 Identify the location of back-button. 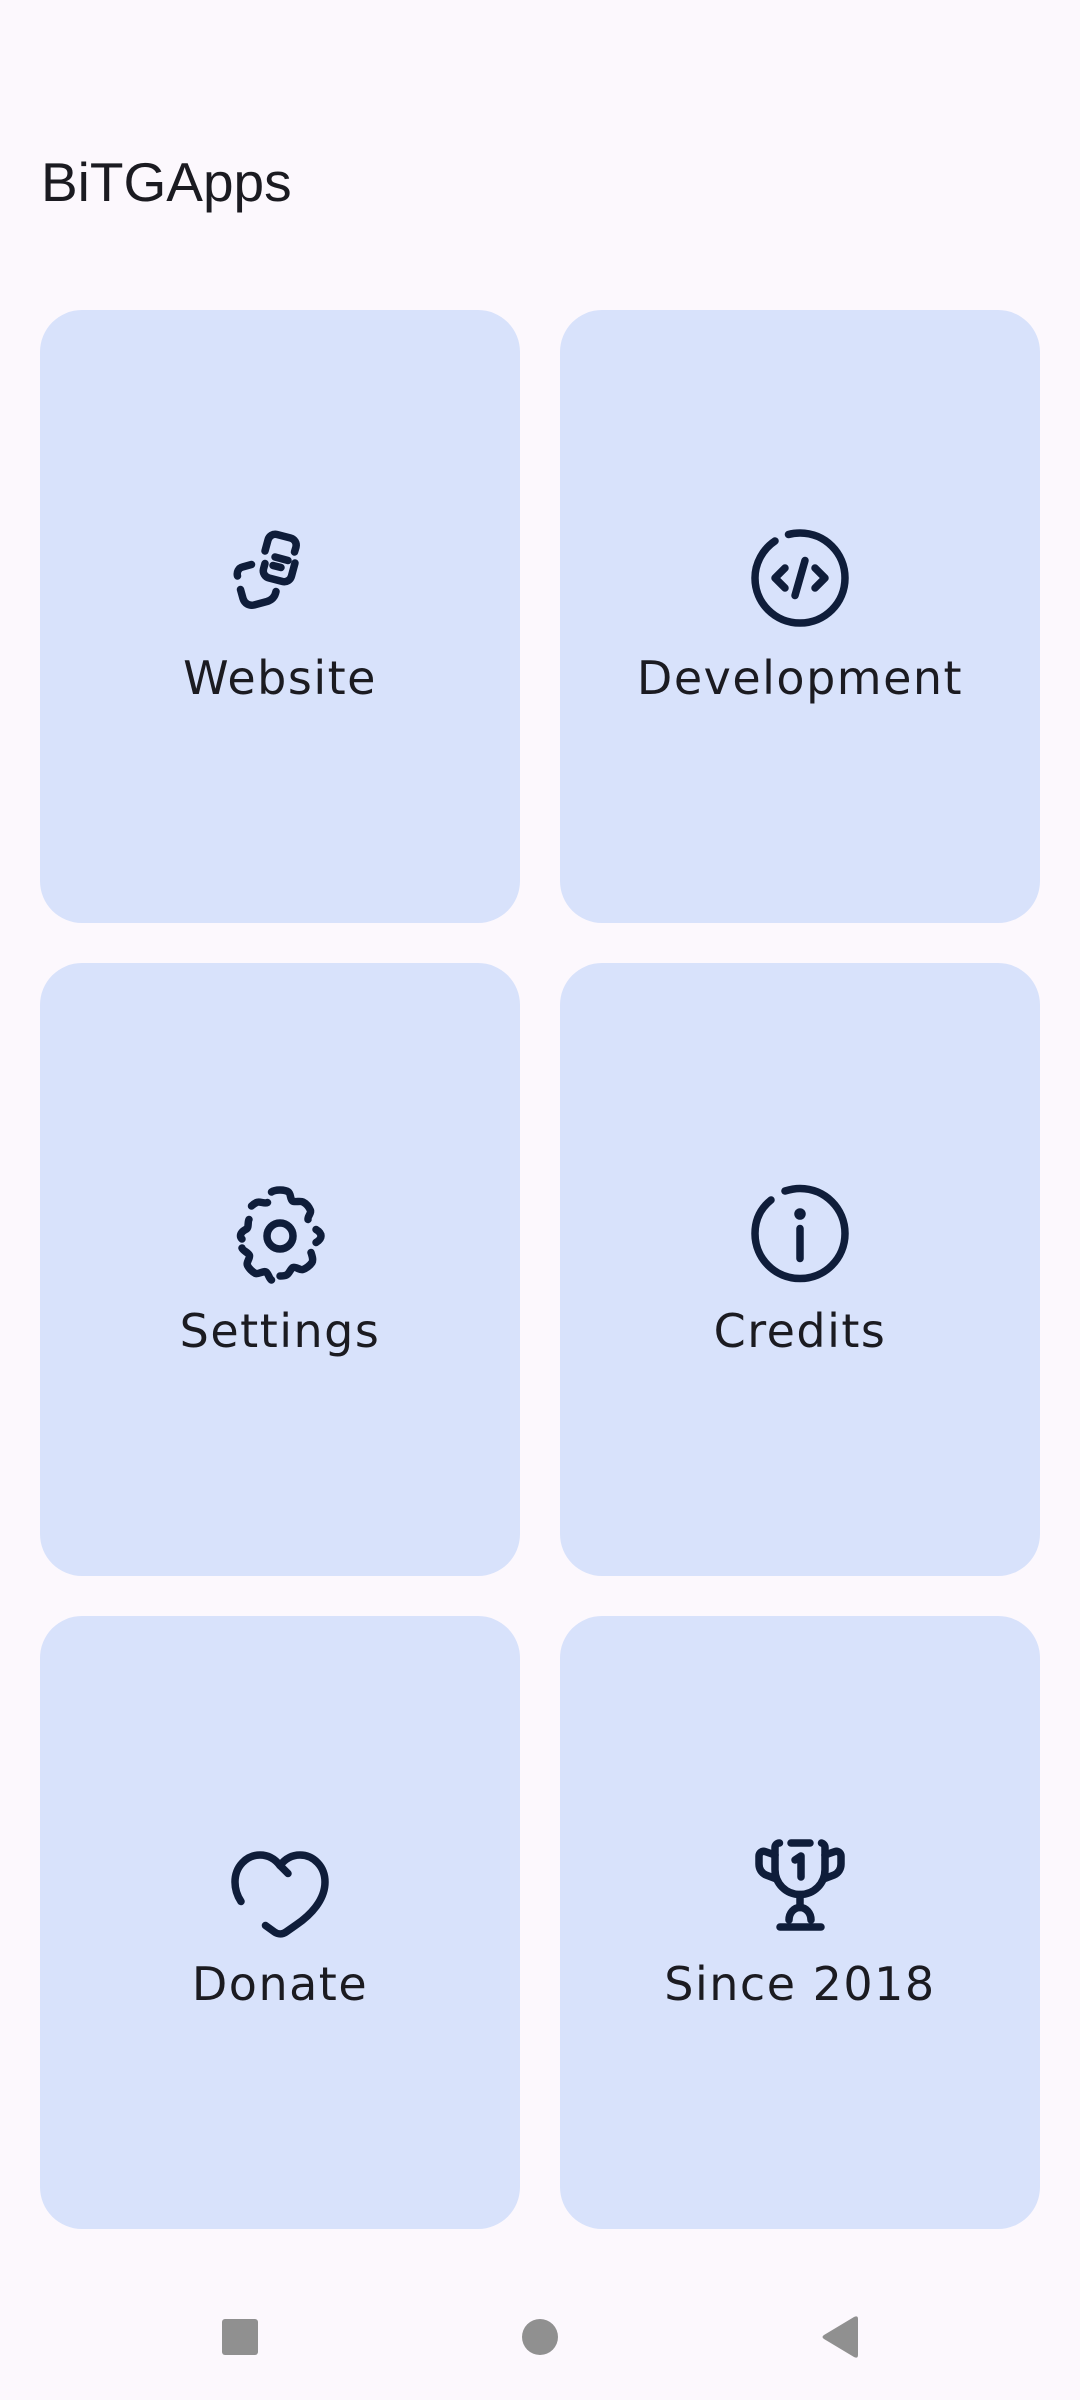
(840, 2337).